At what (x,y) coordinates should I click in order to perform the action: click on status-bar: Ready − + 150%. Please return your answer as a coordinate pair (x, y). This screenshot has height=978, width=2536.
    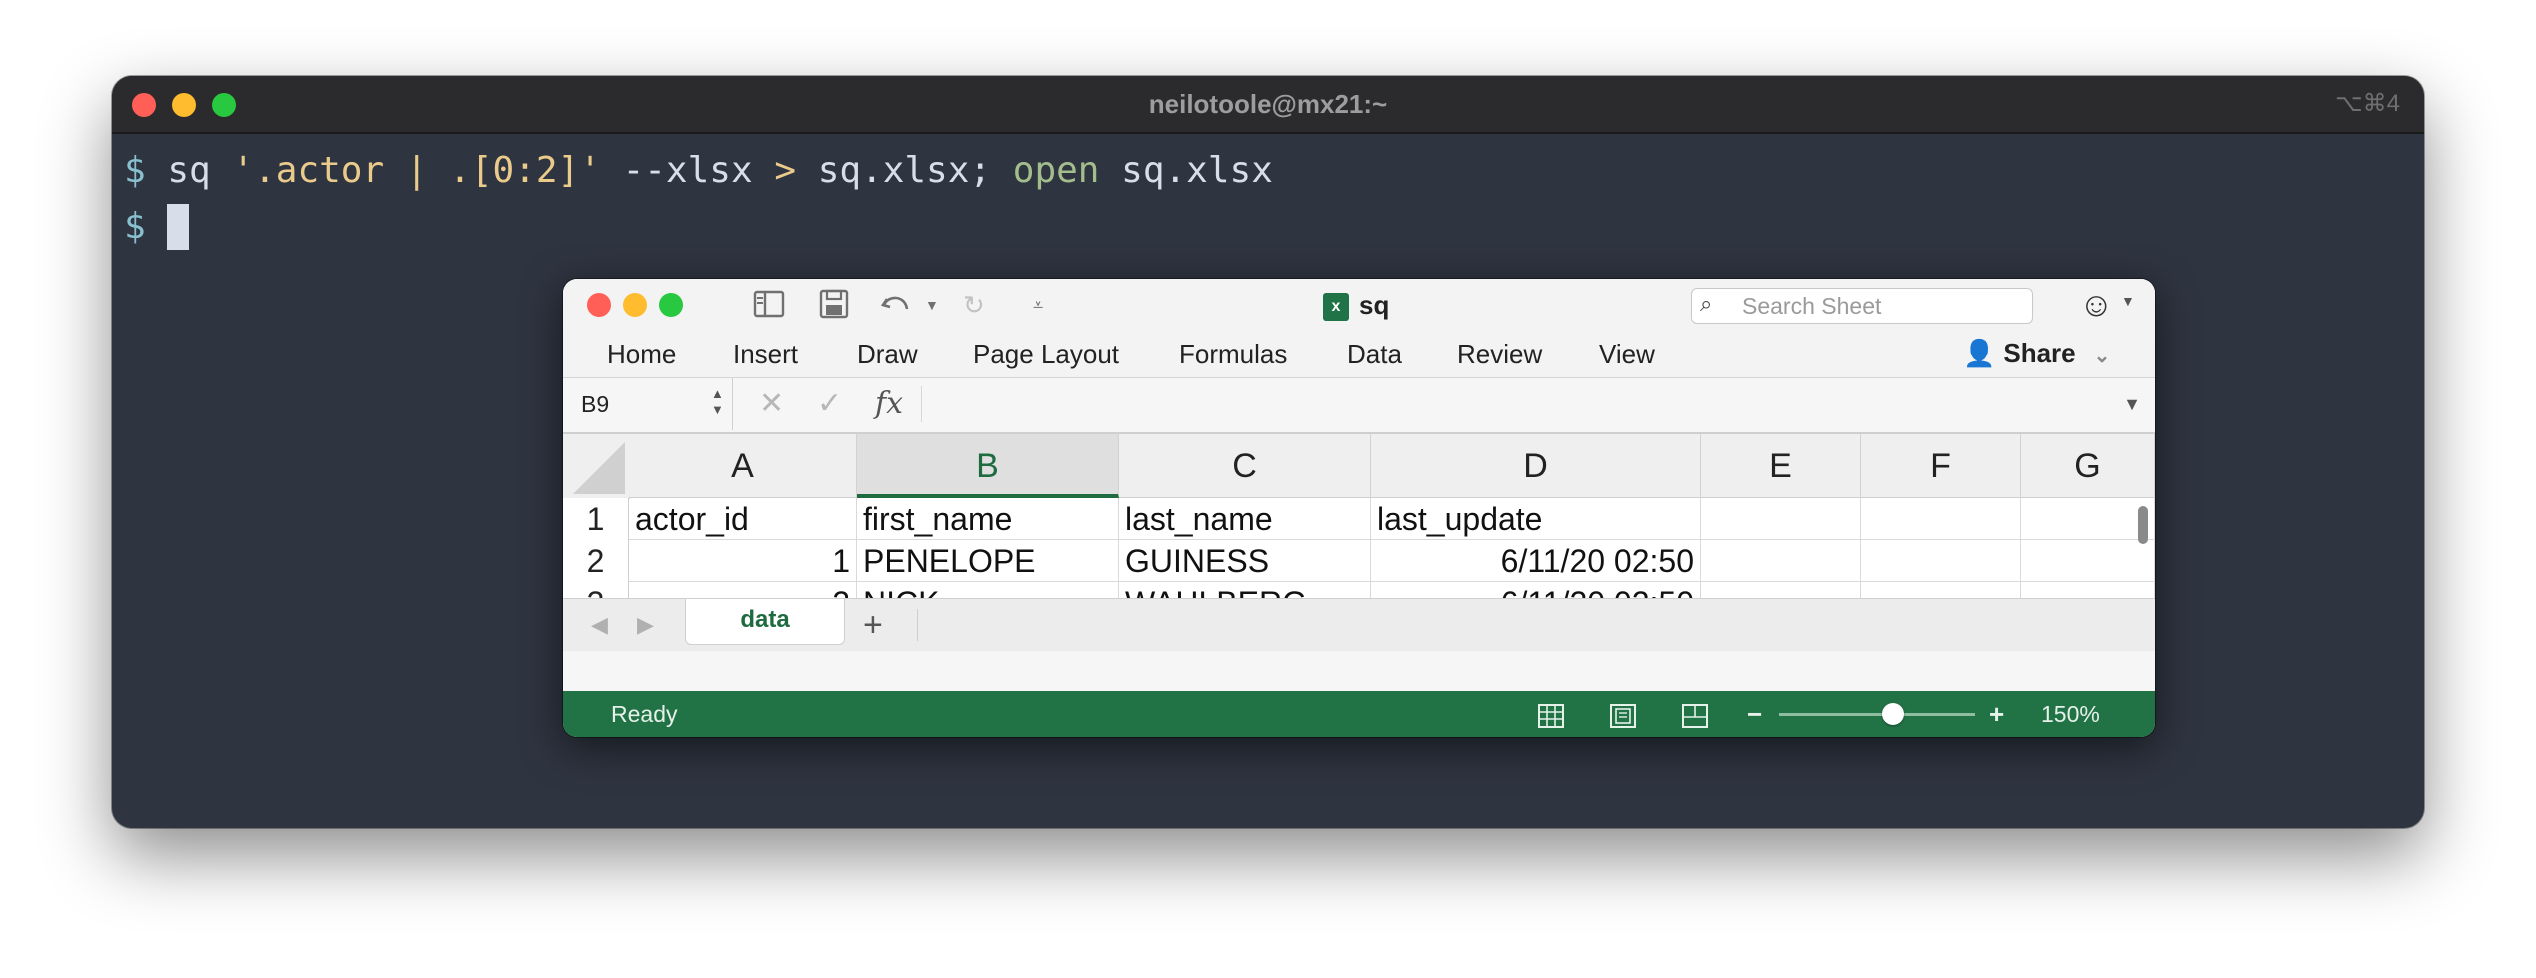
    Looking at the image, I should click on (1359, 714).